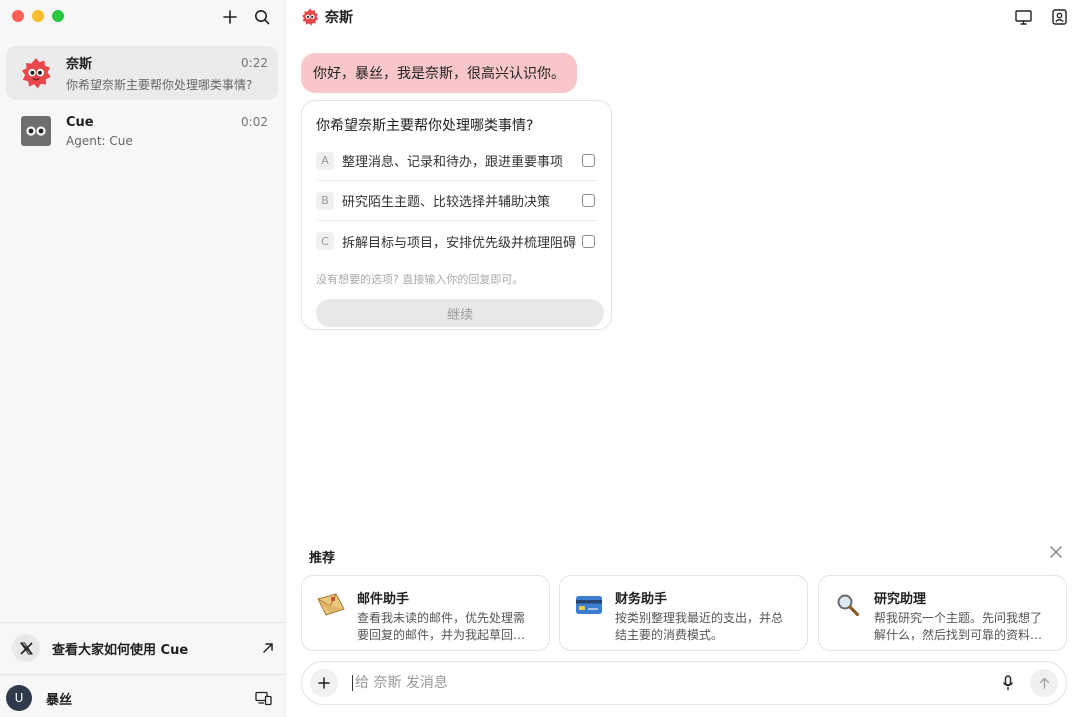 Image resolution: width=1080 pixels, height=717 pixels. I want to click on letter-icon, so click(331, 605).